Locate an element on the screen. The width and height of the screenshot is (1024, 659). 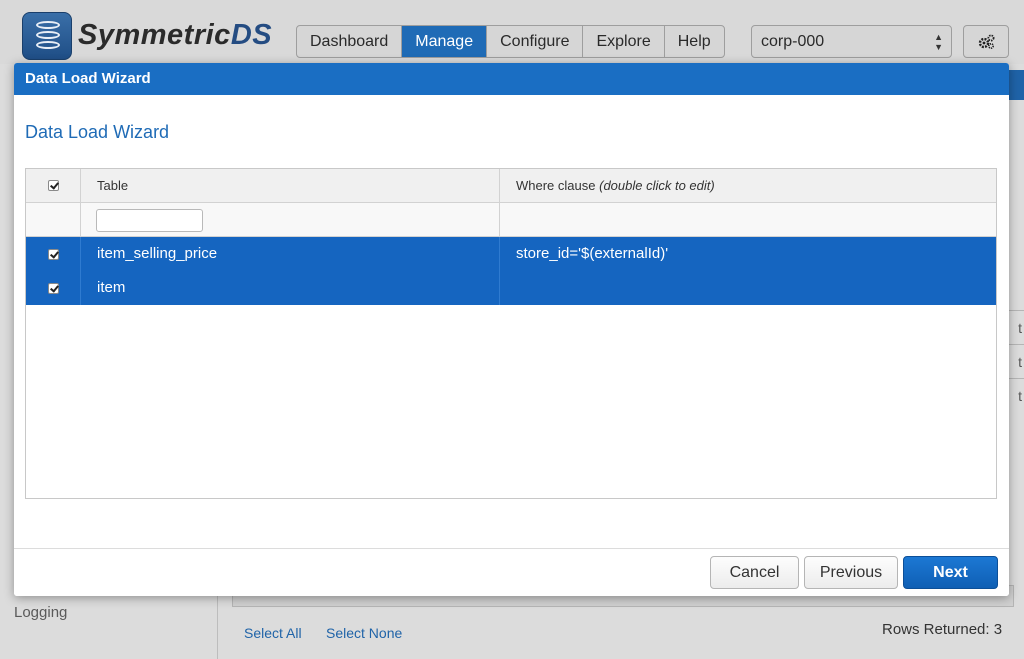
node-select-value: corp-000 is located at coordinates (793, 41).